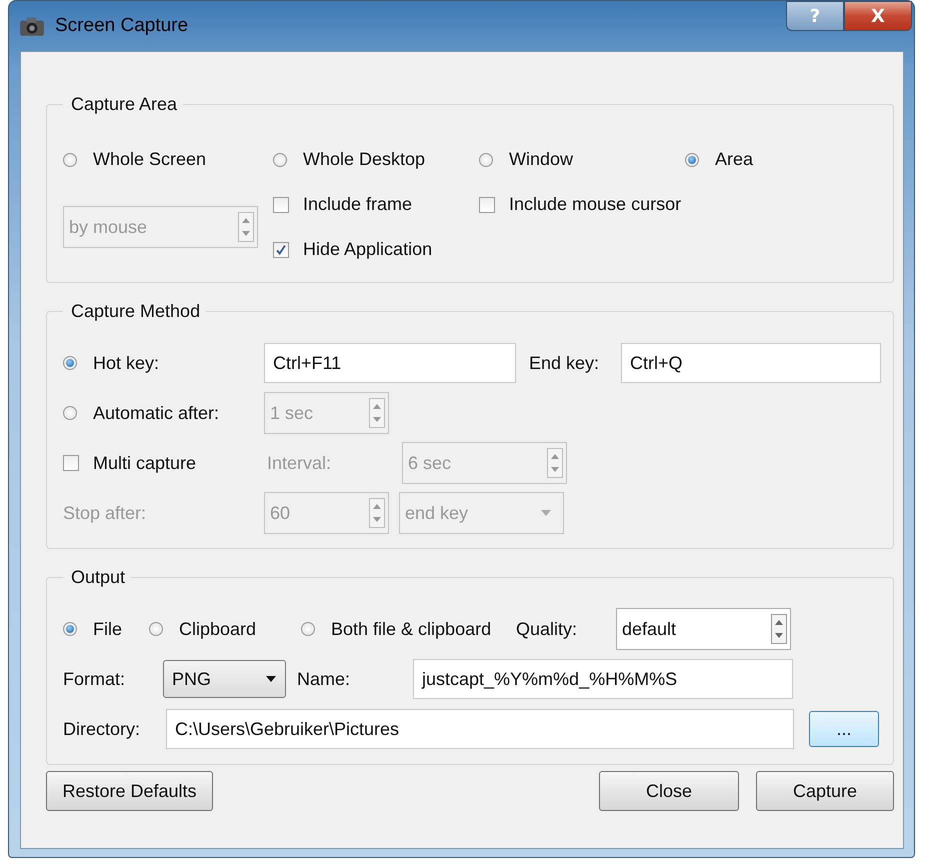 The image size is (925, 864). Describe the element at coordinates (878, 16) in the screenshot. I see `window-close-button: X` at that location.